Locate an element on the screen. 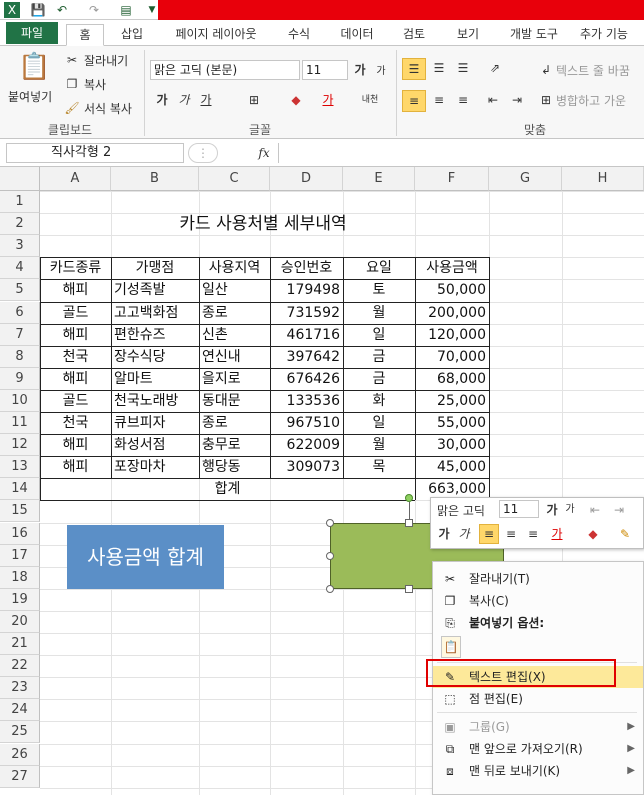 The height and width of the screenshot is (795, 644). align-middle-icon: ☰ is located at coordinates (439, 68).